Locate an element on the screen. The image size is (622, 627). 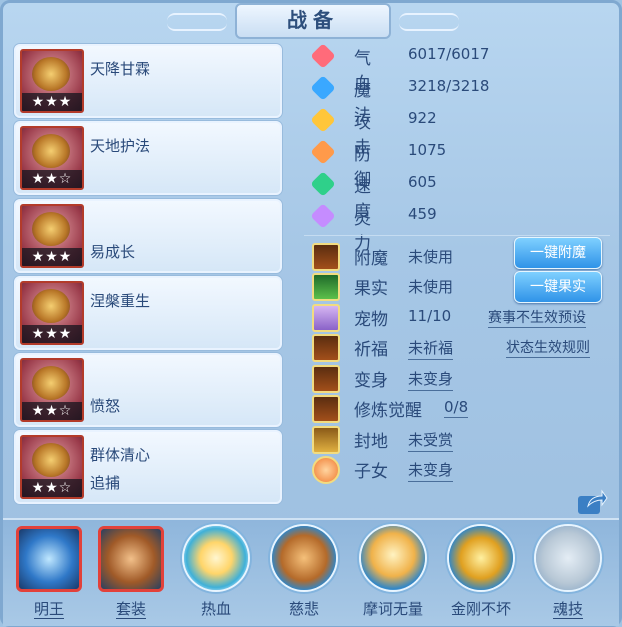
fruit-icon is located at coordinates (326, 287).